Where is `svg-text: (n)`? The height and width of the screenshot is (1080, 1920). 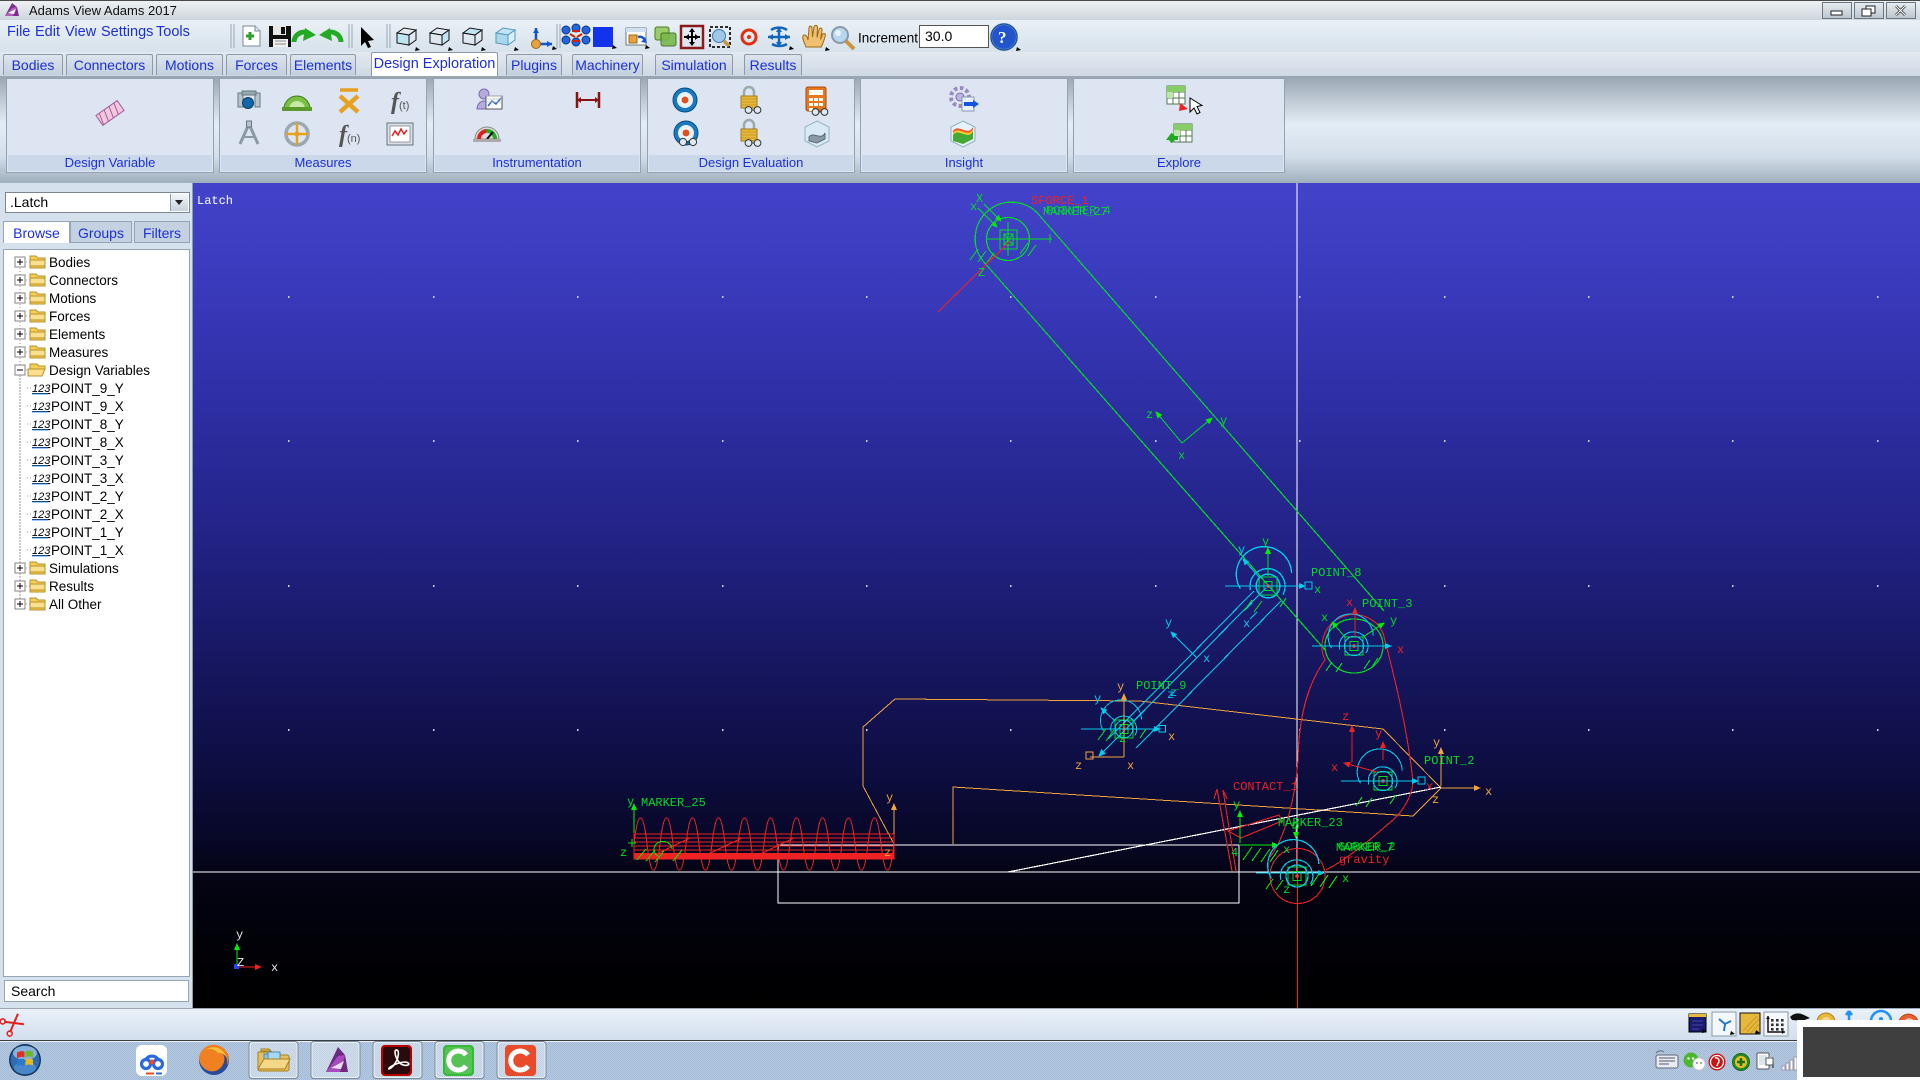
svg-text: (n) is located at coordinates (353, 139).